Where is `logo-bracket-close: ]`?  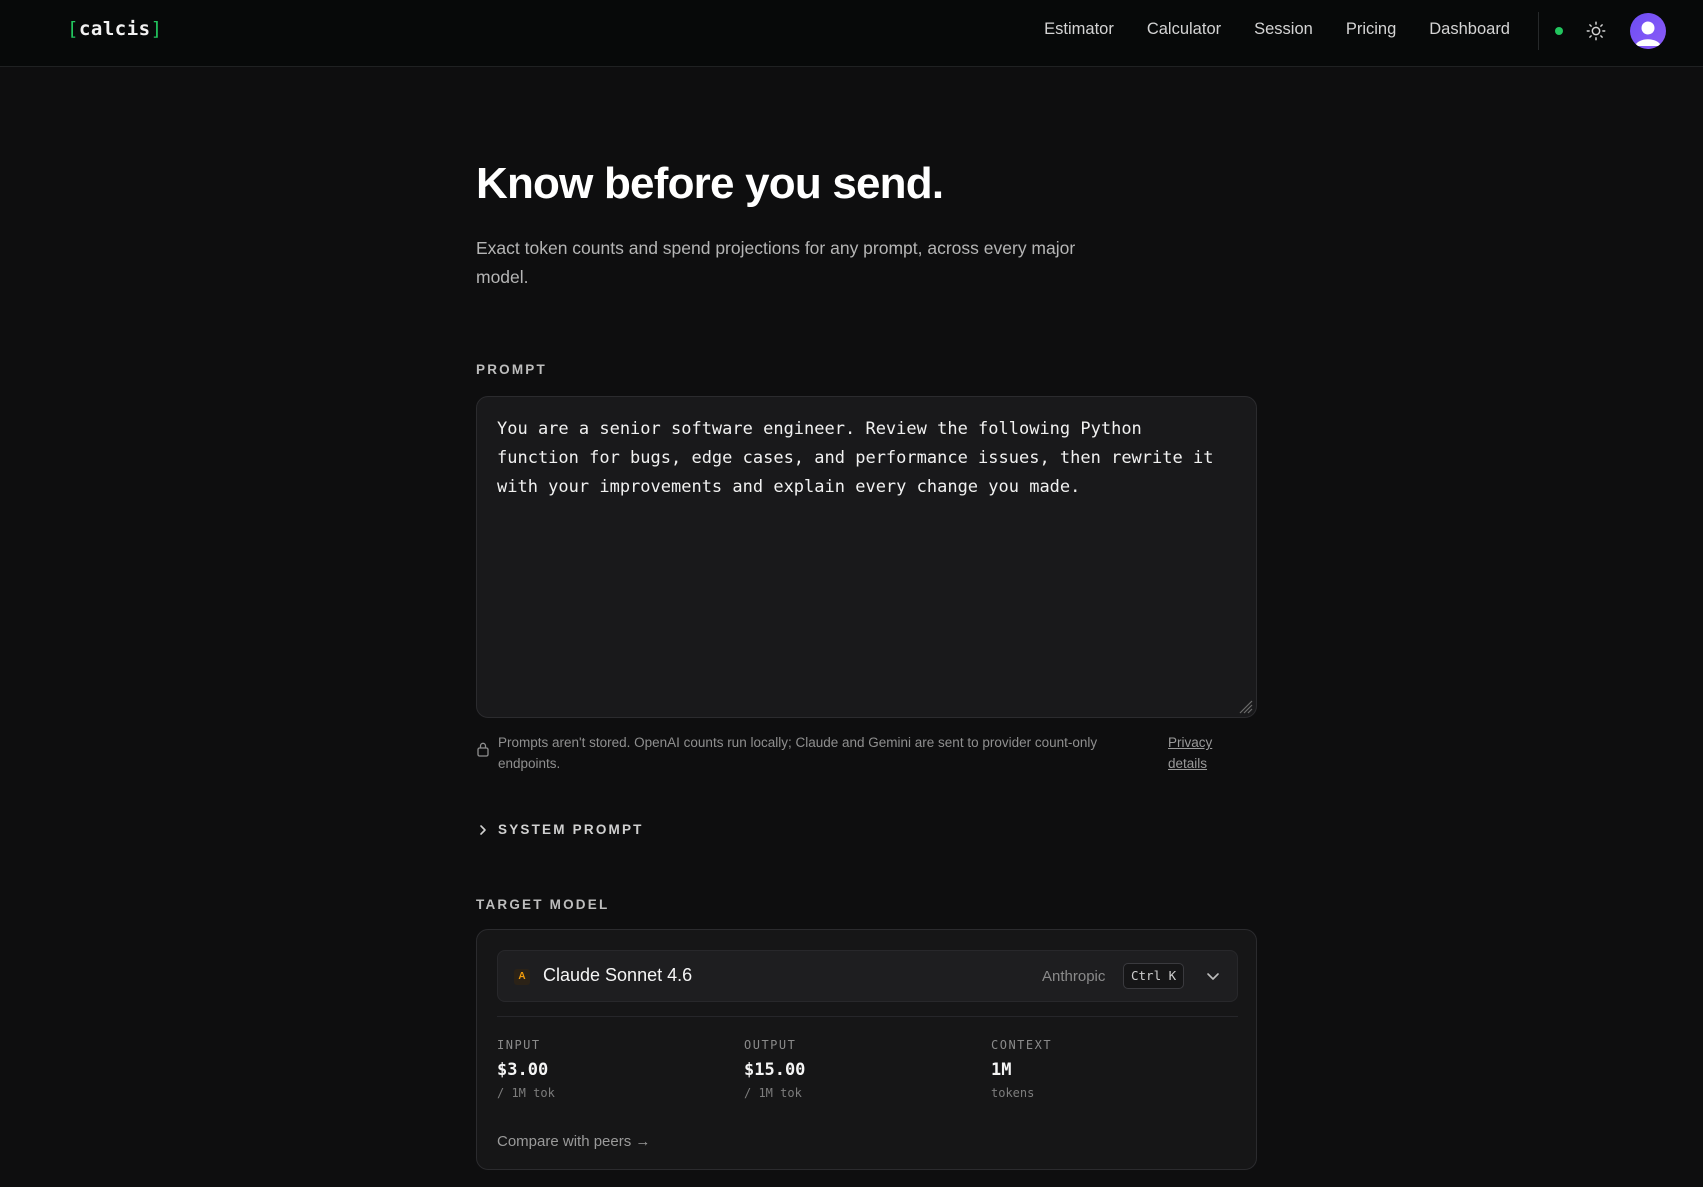
logo-bracket-close: ] is located at coordinates (156, 29).